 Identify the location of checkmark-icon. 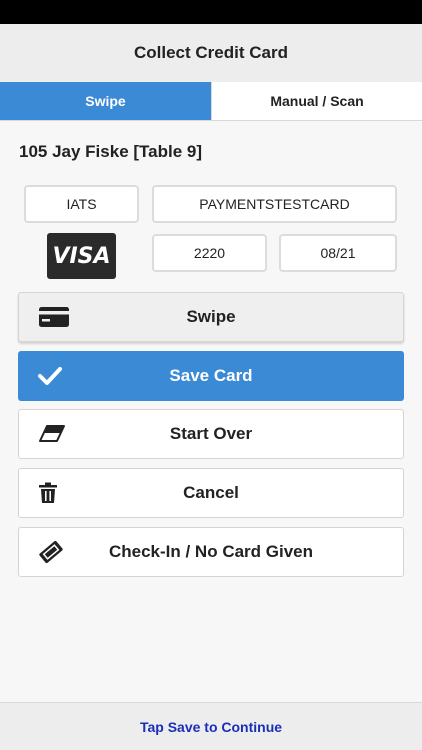
(50, 376).